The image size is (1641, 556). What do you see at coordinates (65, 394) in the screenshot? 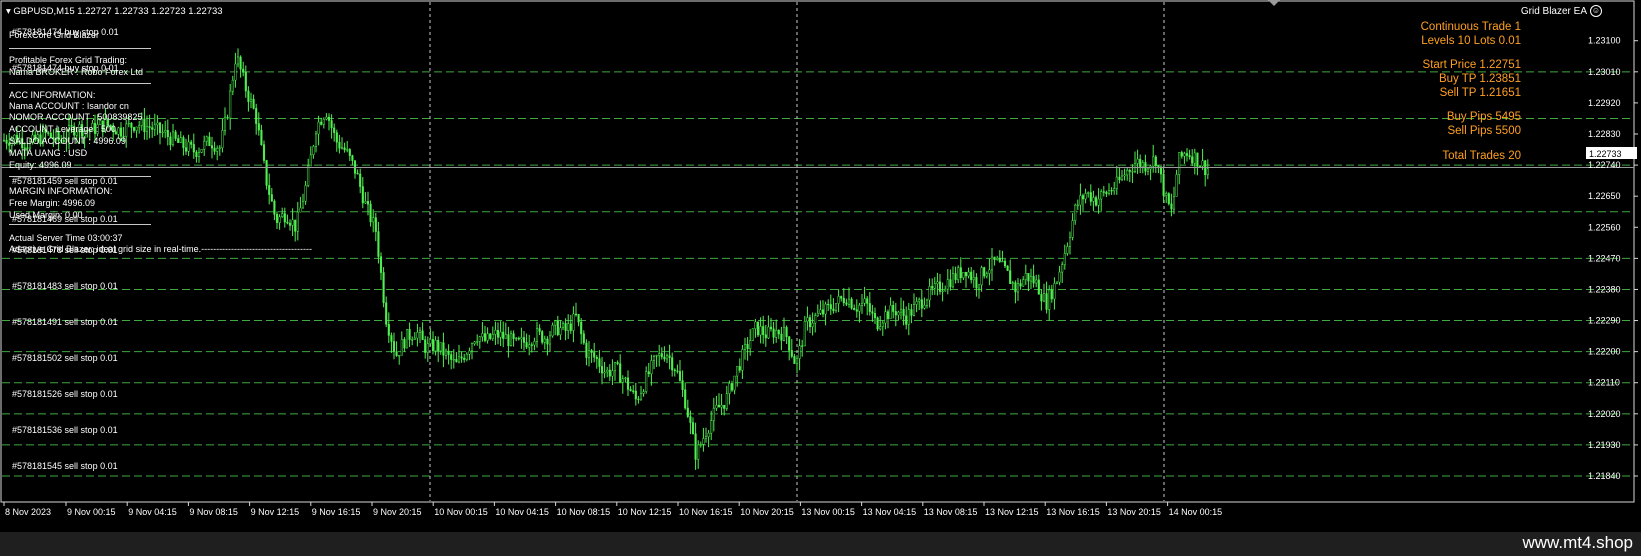
I see `order-label: #578181526 sell stop 0.01` at bounding box center [65, 394].